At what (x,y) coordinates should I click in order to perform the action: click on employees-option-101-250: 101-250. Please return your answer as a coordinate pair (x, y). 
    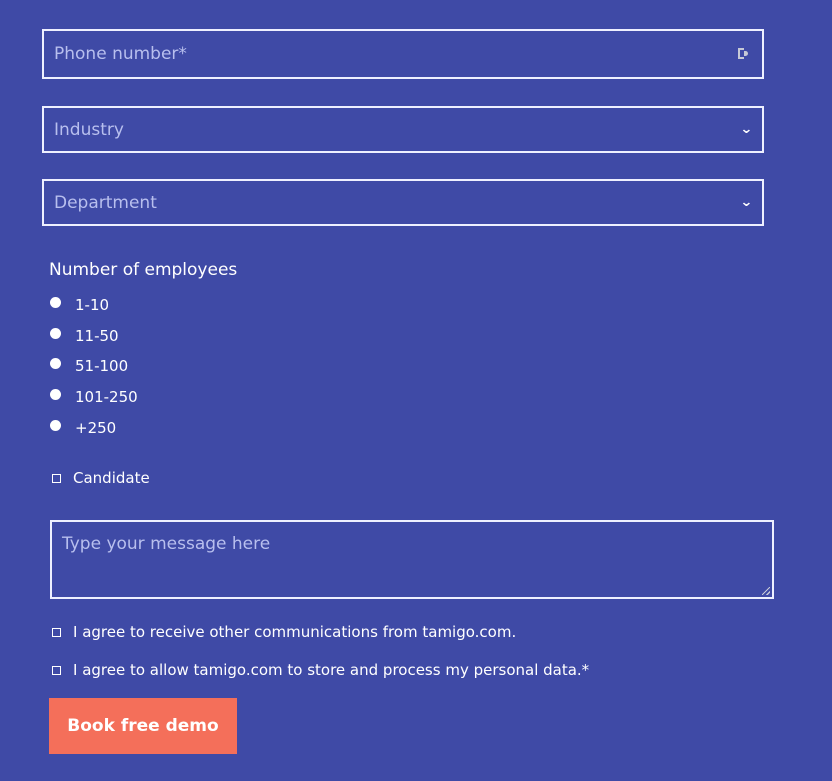
    Looking at the image, I should click on (94, 397).